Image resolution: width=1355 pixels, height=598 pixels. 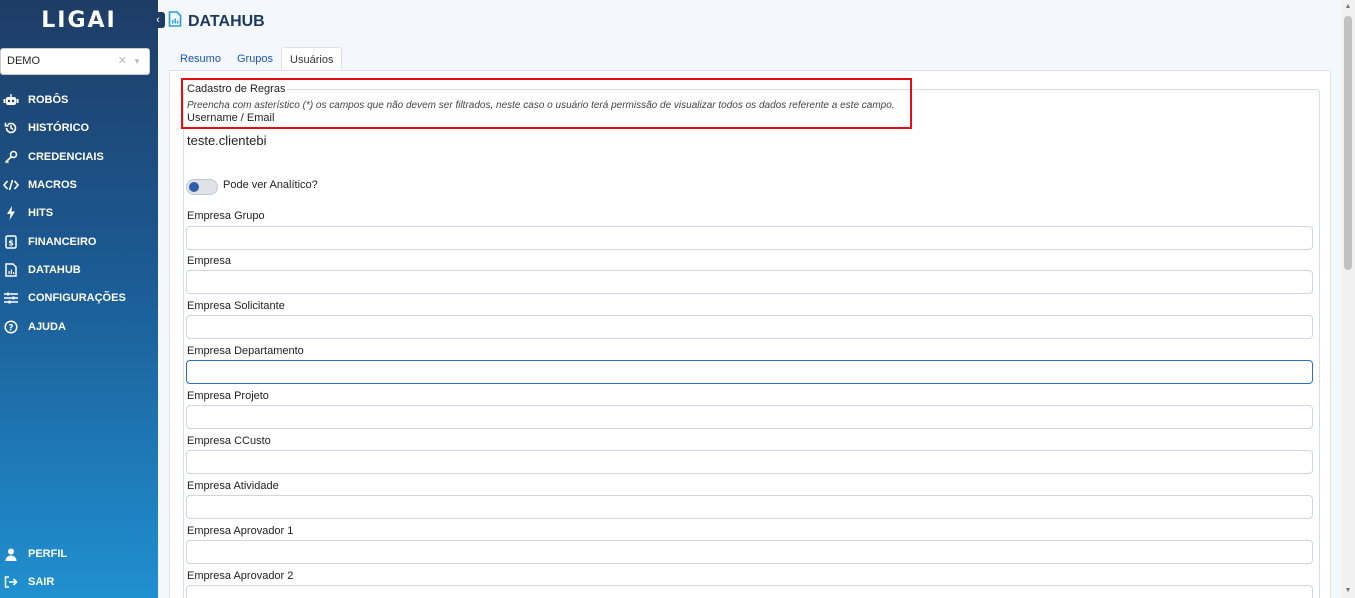 I want to click on sidebar-item-credenciais: CREDENCIAIS, so click(x=79, y=157).